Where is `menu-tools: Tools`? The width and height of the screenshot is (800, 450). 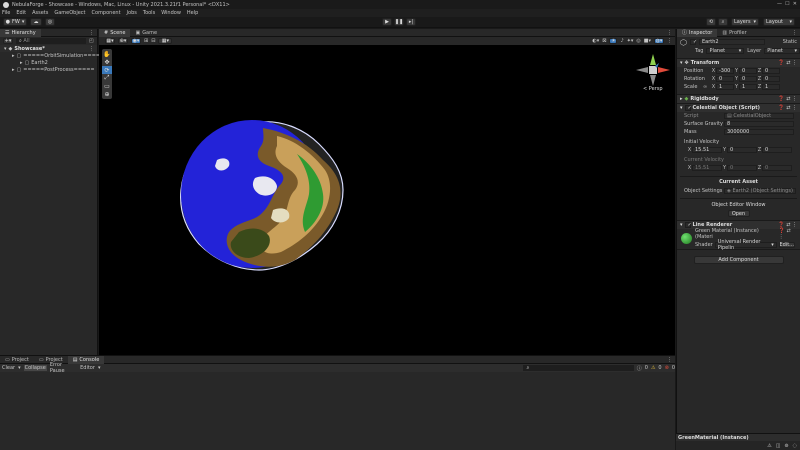 menu-tools: Tools is located at coordinates (149, 13).